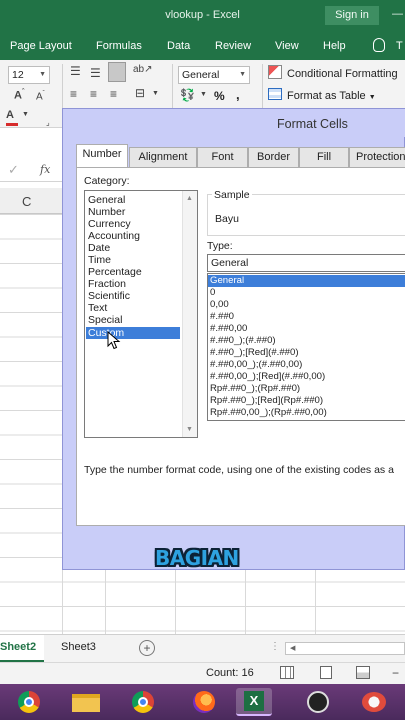 The width and height of the screenshot is (405, 720). I want to click on format-item: #.##0,00_);[Red](#.##0,00), so click(267, 377).